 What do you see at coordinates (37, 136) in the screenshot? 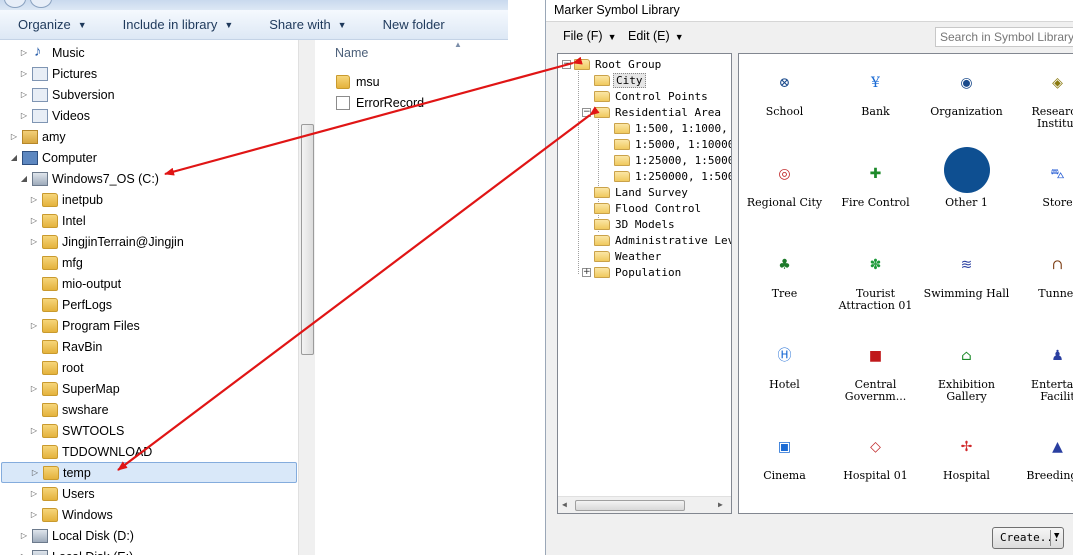
I see `nav-item: ▷ amy` at bounding box center [37, 136].